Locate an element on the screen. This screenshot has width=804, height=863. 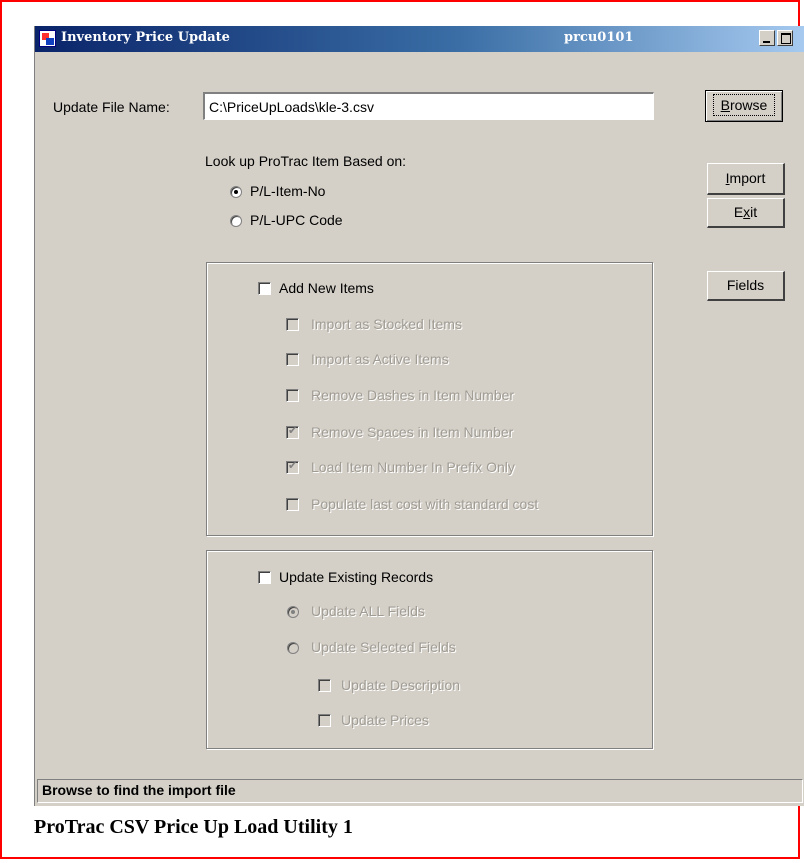
radio-upc-code is located at coordinates (236, 221).